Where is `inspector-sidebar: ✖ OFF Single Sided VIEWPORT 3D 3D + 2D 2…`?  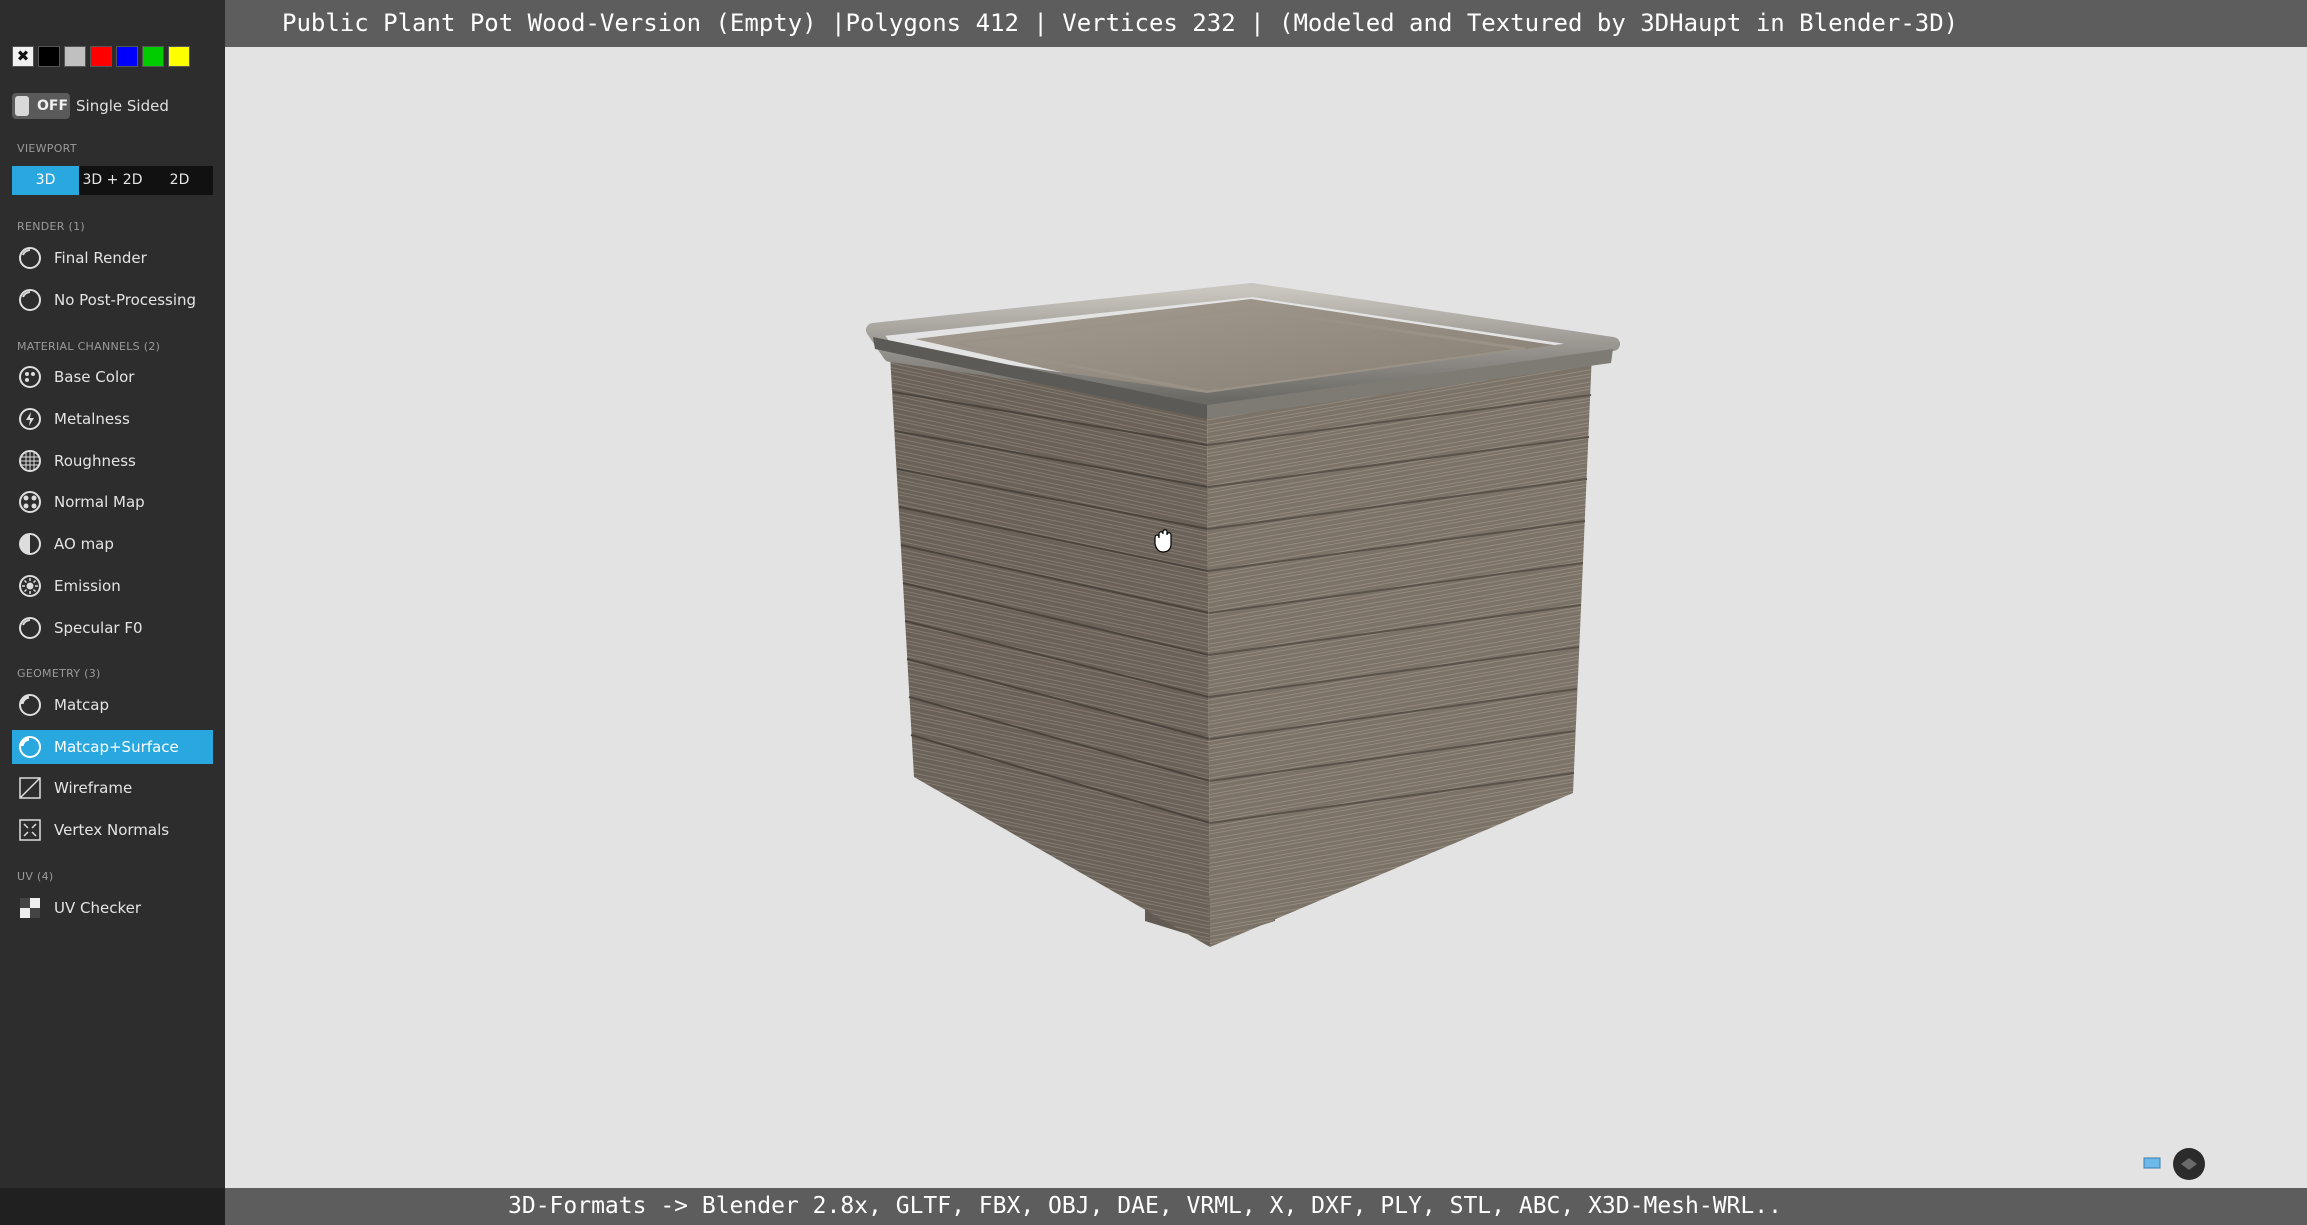
inspector-sidebar: ✖ OFF Single Sided VIEWPORT 3D 3D + 2D 2… is located at coordinates (112, 612).